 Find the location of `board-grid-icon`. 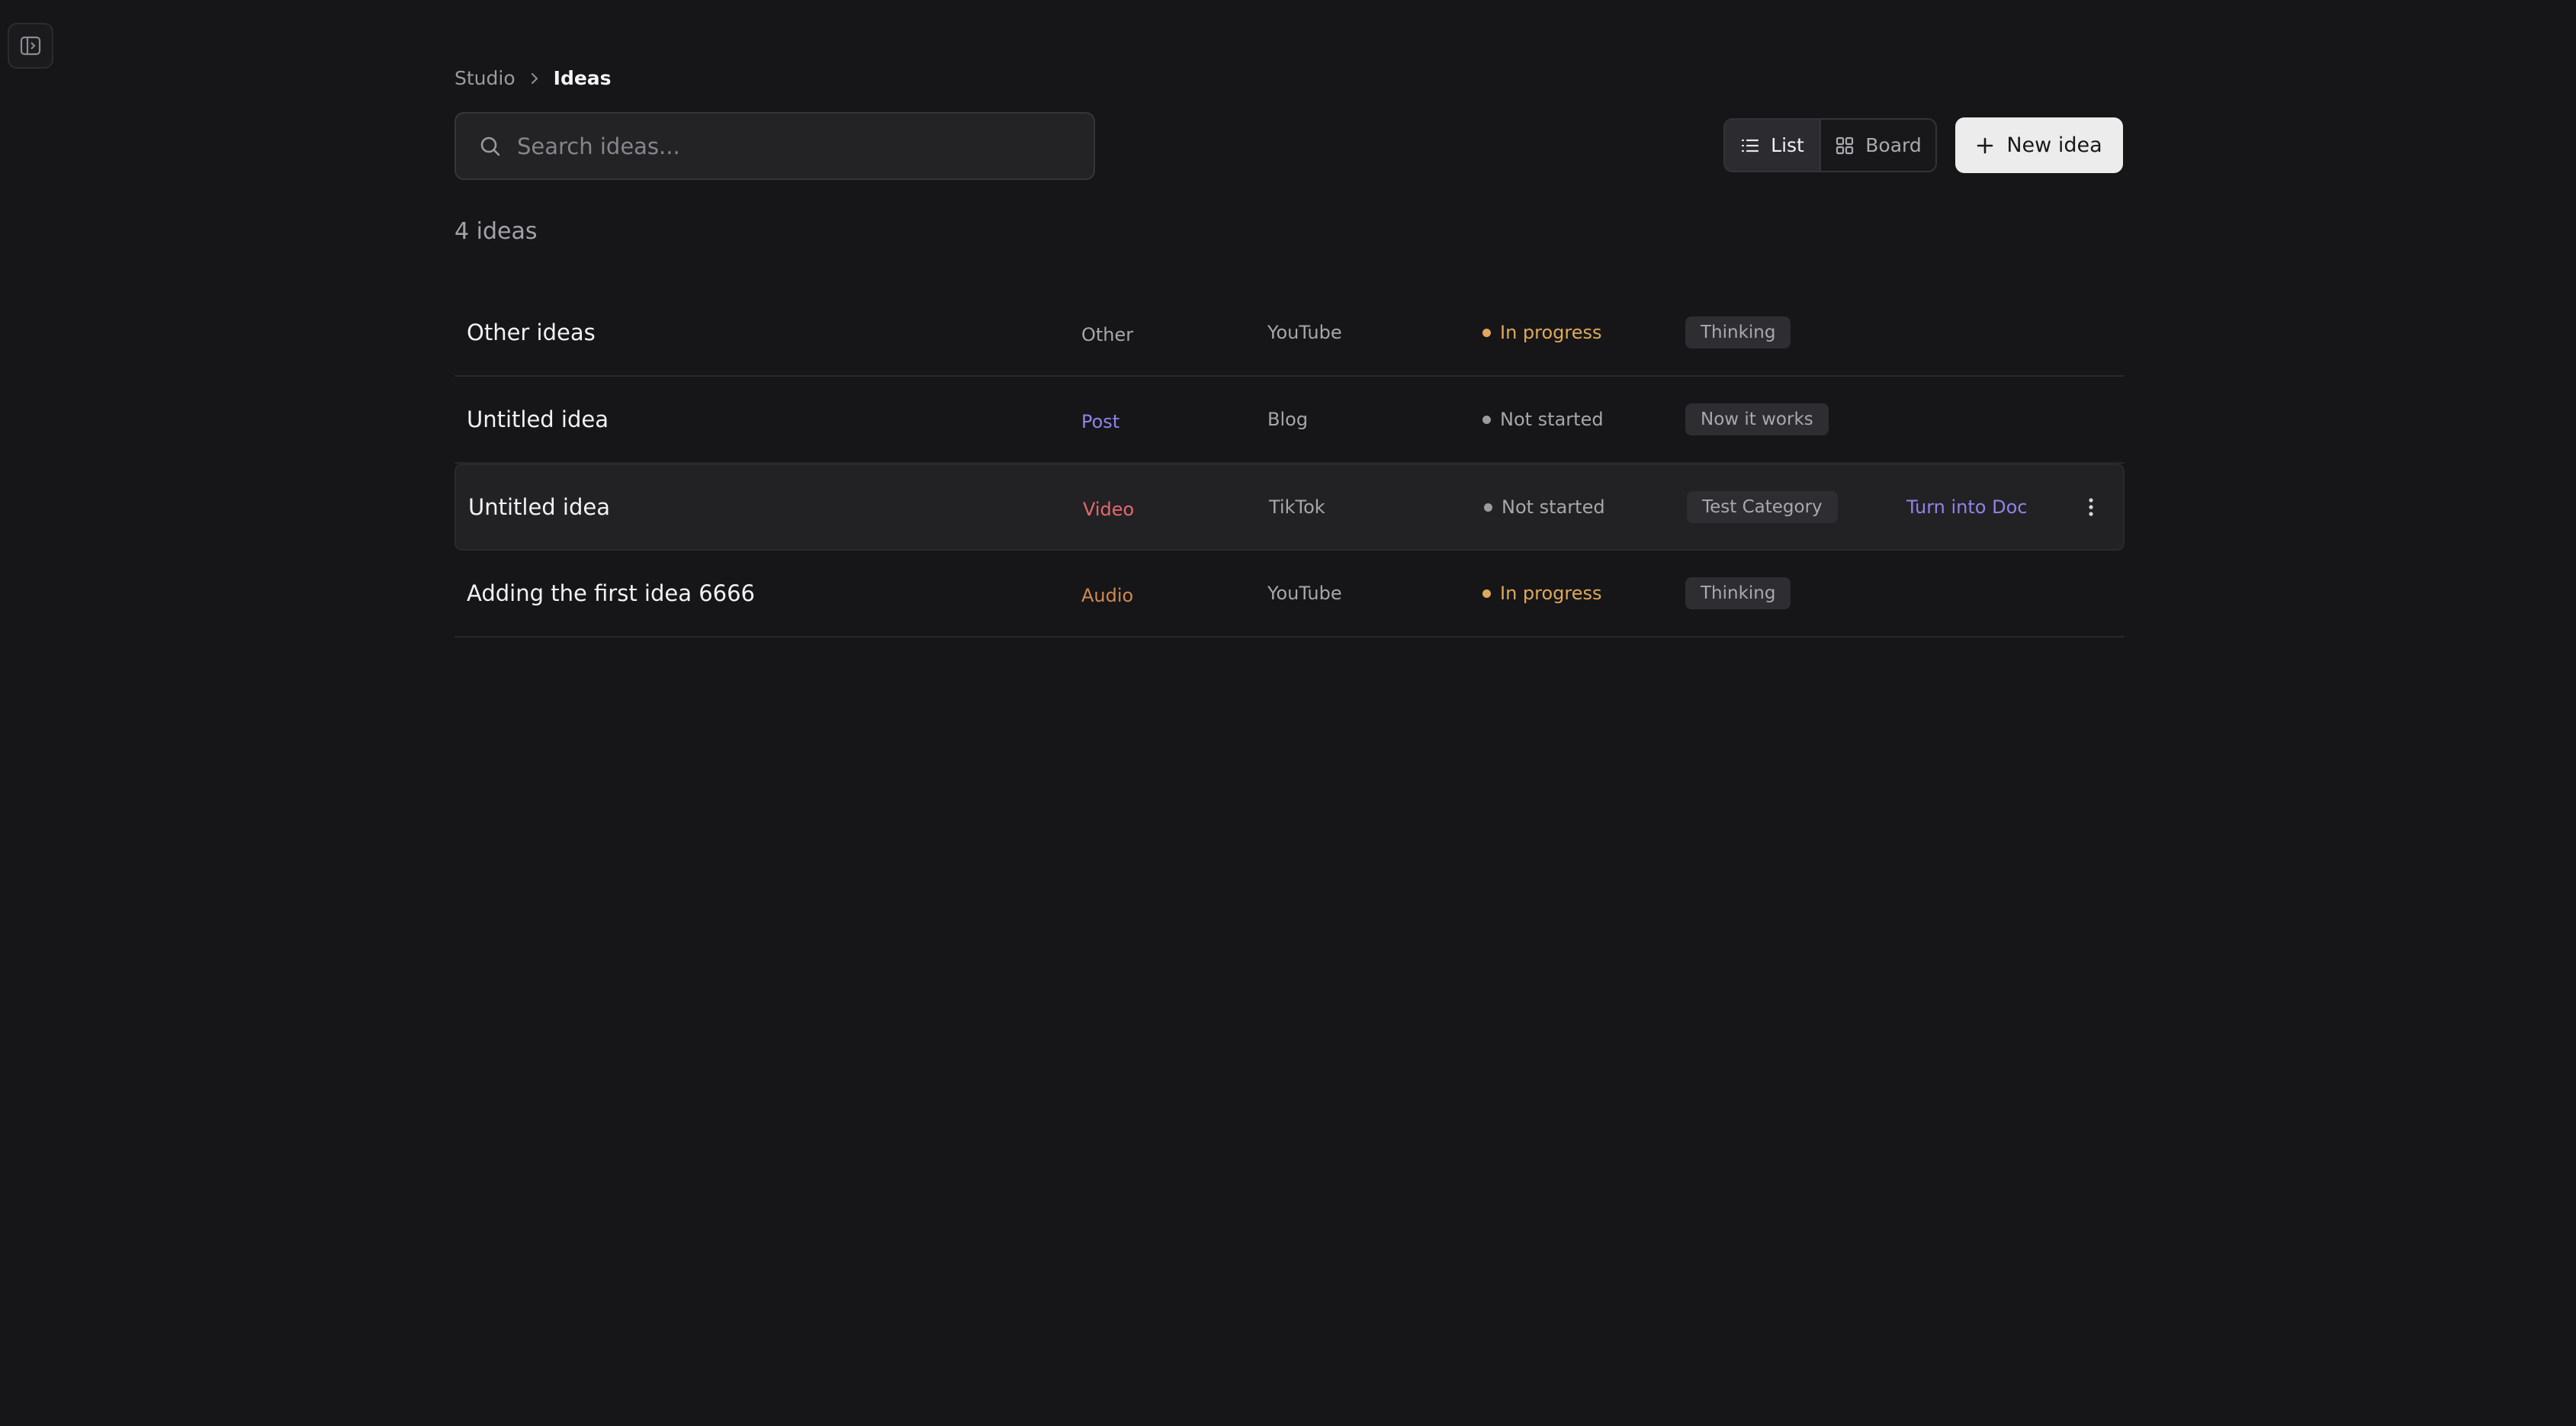

board-grid-icon is located at coordinates (1845, 146).